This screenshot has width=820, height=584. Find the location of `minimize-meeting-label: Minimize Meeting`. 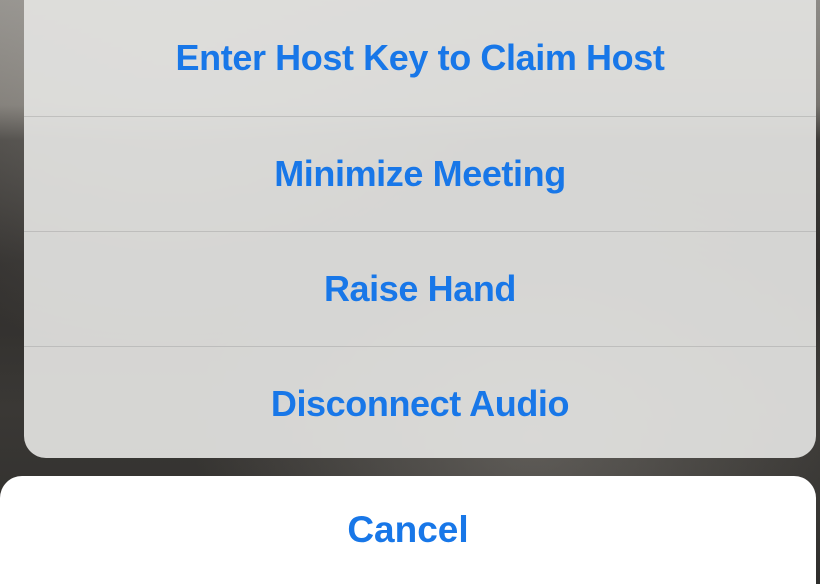

minimize-meeting-label: Minimize Meeting is located at coordinates (420, 173).